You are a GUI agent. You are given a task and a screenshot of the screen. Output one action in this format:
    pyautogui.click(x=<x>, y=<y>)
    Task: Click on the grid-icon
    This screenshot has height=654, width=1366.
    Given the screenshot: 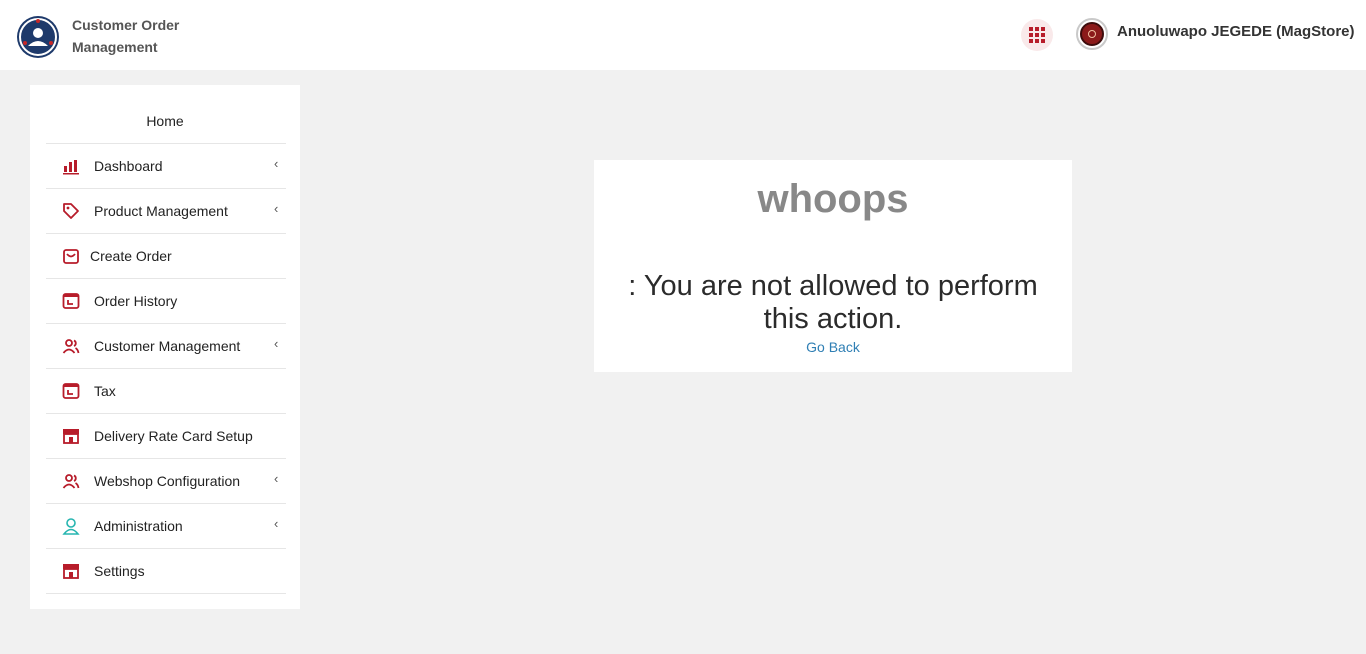 What is the action you would take?
    pyautogui.click(x=1037, y=35)
    